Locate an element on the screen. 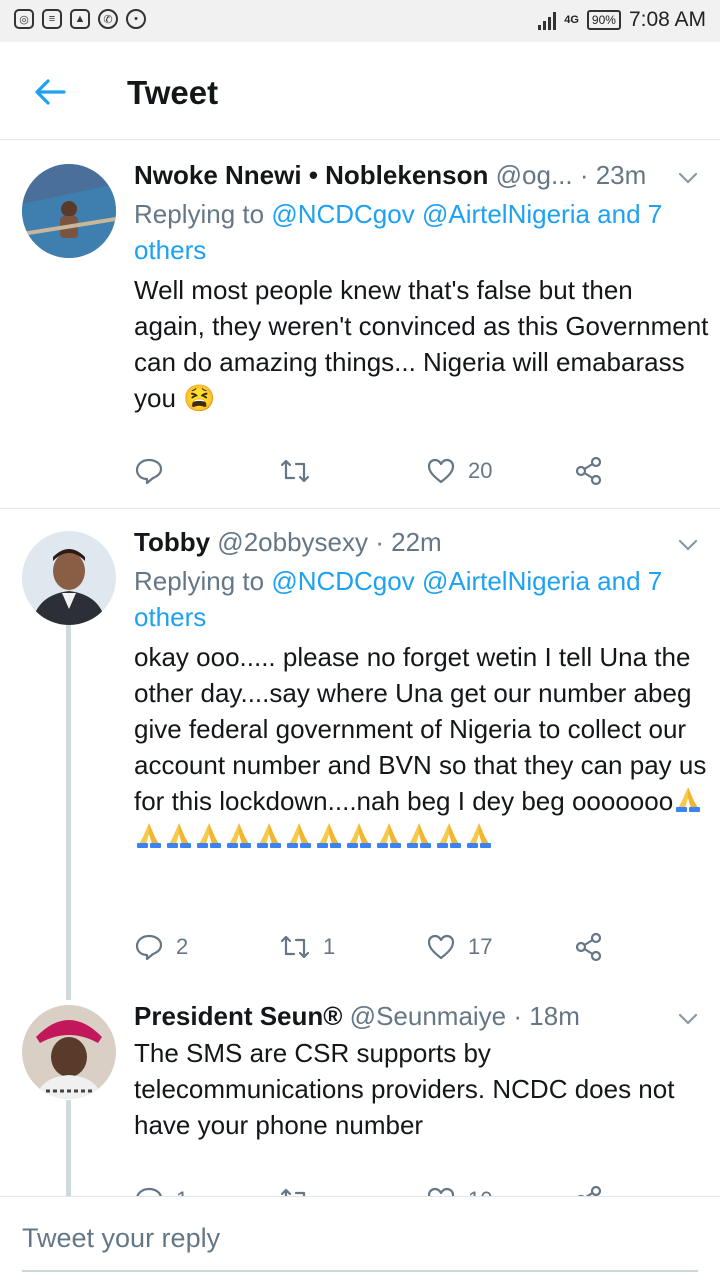  tweet-actions: 1 10 is located at coordinates (384, 1190).